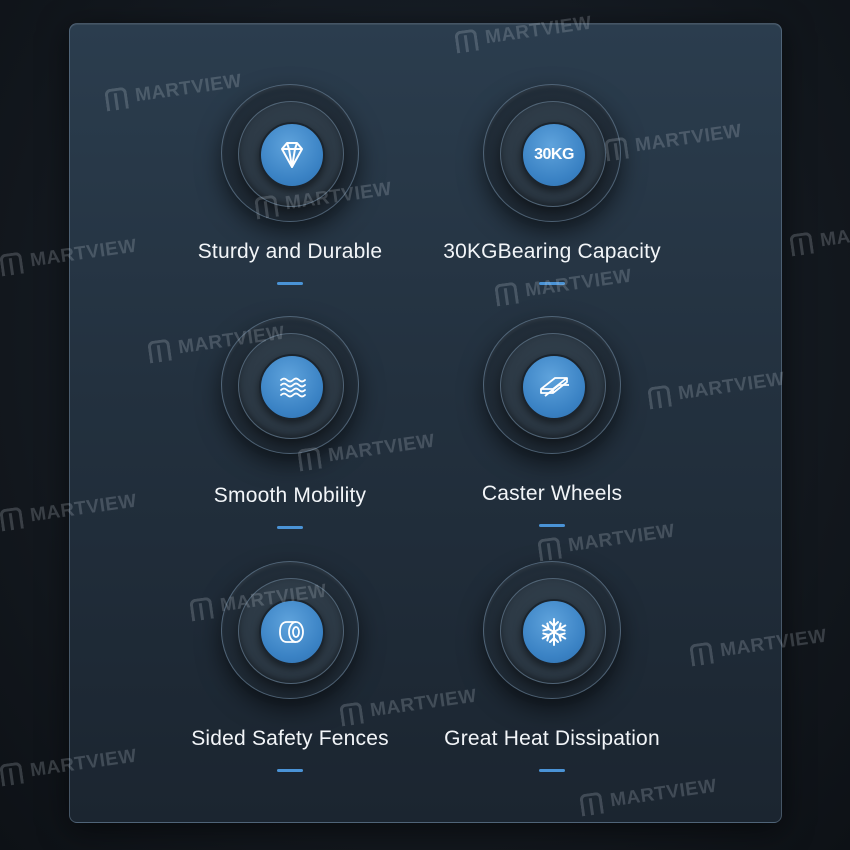  I want to click on badge-text: 30KG, so click(554, 154).